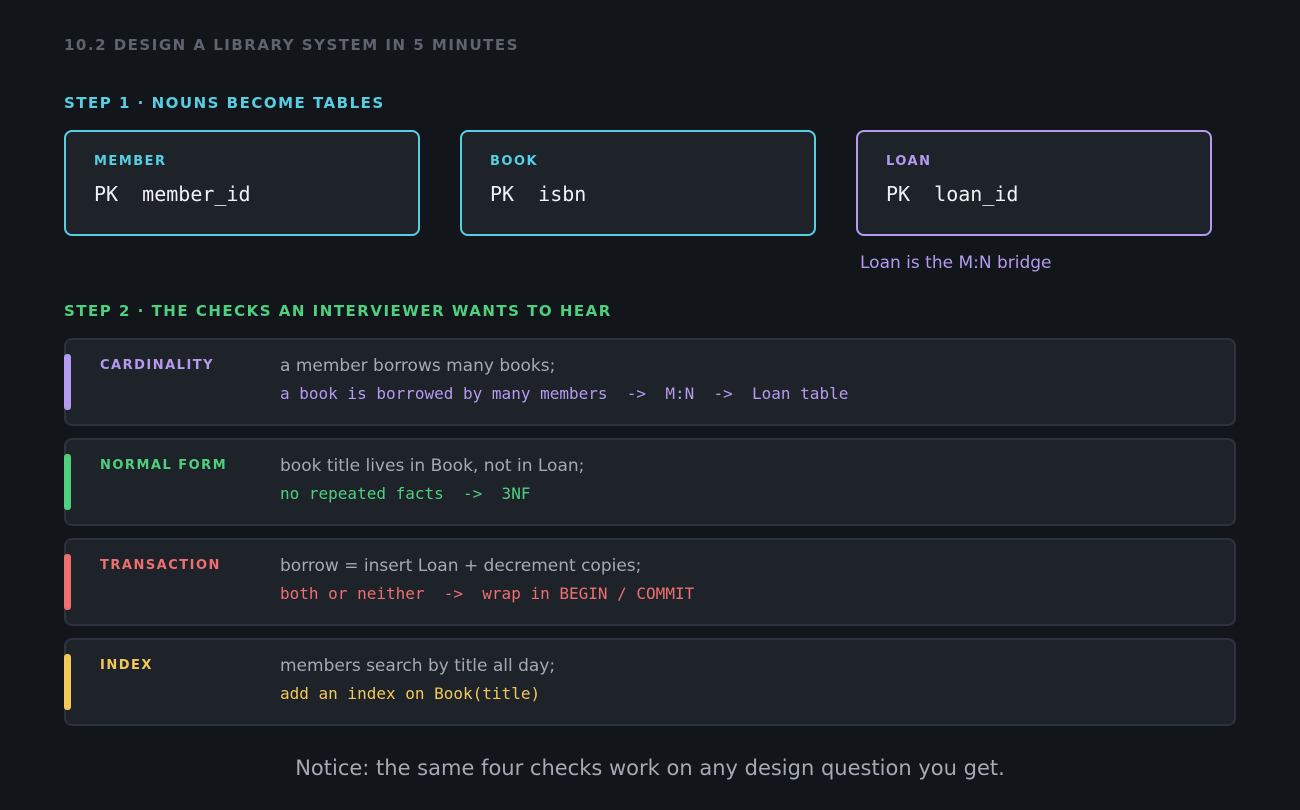 This screenshot has height=810, width=1300. I want to click on table-name: BOOK, so click(514, 161).